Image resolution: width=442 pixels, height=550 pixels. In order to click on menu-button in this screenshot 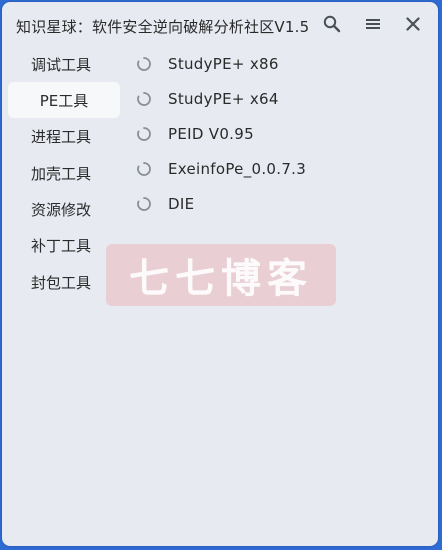, I will do `click(373, 24)`.